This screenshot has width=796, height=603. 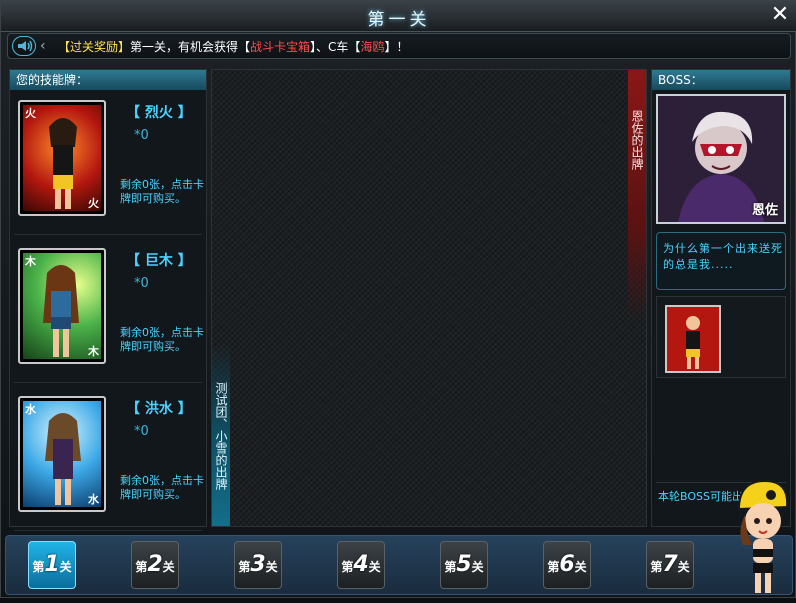 I want to click on notice-text: 【过关奖励】第一关，有机会获得【战斗卡宝箱】、C车【海鸥】！, so click(x=233, y=46).